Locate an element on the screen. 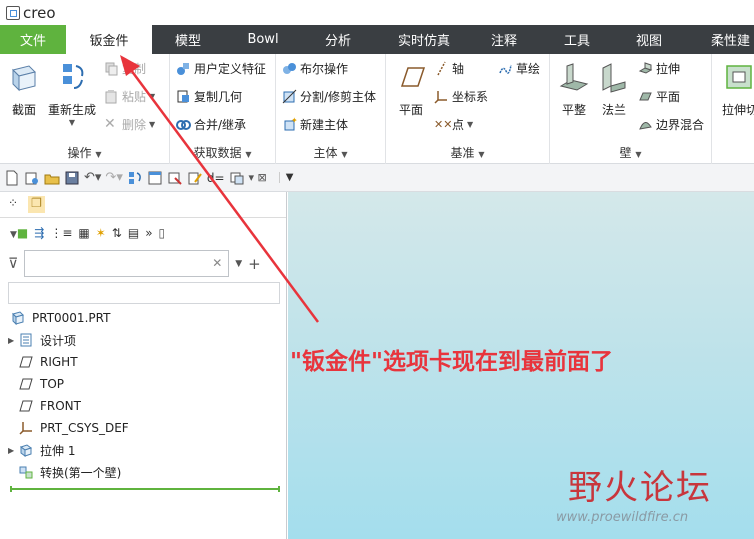 Image resolution: width=754 pixels, height=539 pixels. tree-search-input: ✕ is located at coordinates (127, 263).